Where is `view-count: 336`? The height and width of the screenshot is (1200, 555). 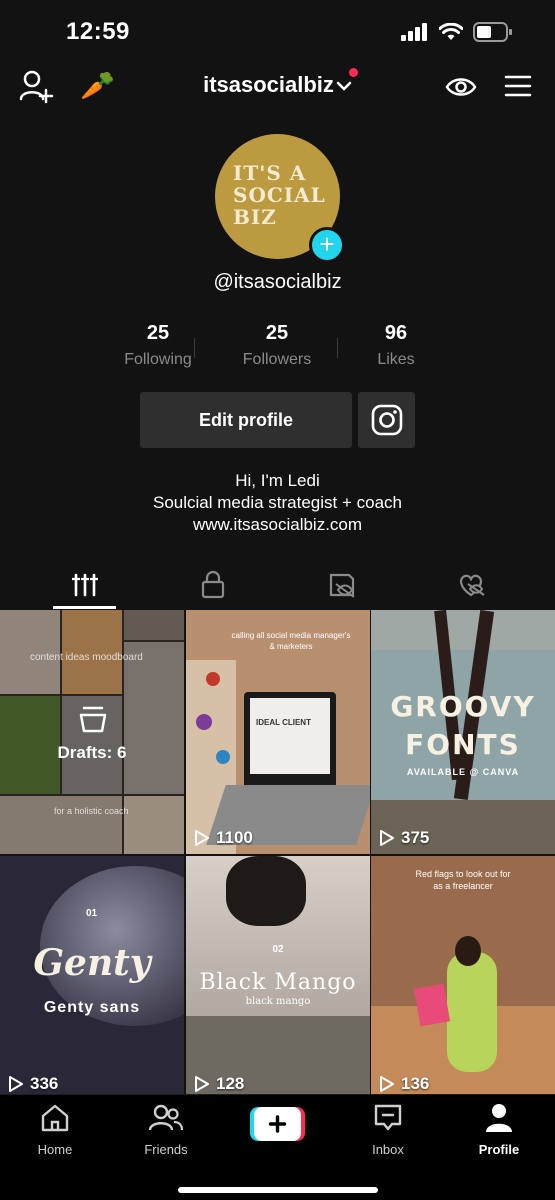 view-count: 336 is located at coordinates (33, 1084).